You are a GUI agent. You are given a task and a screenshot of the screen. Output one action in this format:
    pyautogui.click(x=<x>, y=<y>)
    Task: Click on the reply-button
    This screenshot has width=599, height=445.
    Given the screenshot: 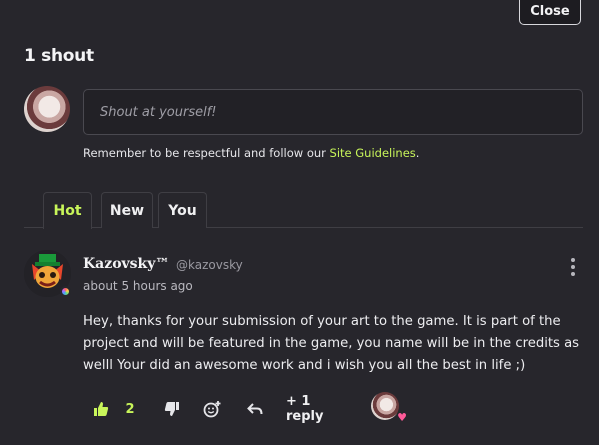 What is the action you would take?
    pyautogui.click(x=255, y=409)
    